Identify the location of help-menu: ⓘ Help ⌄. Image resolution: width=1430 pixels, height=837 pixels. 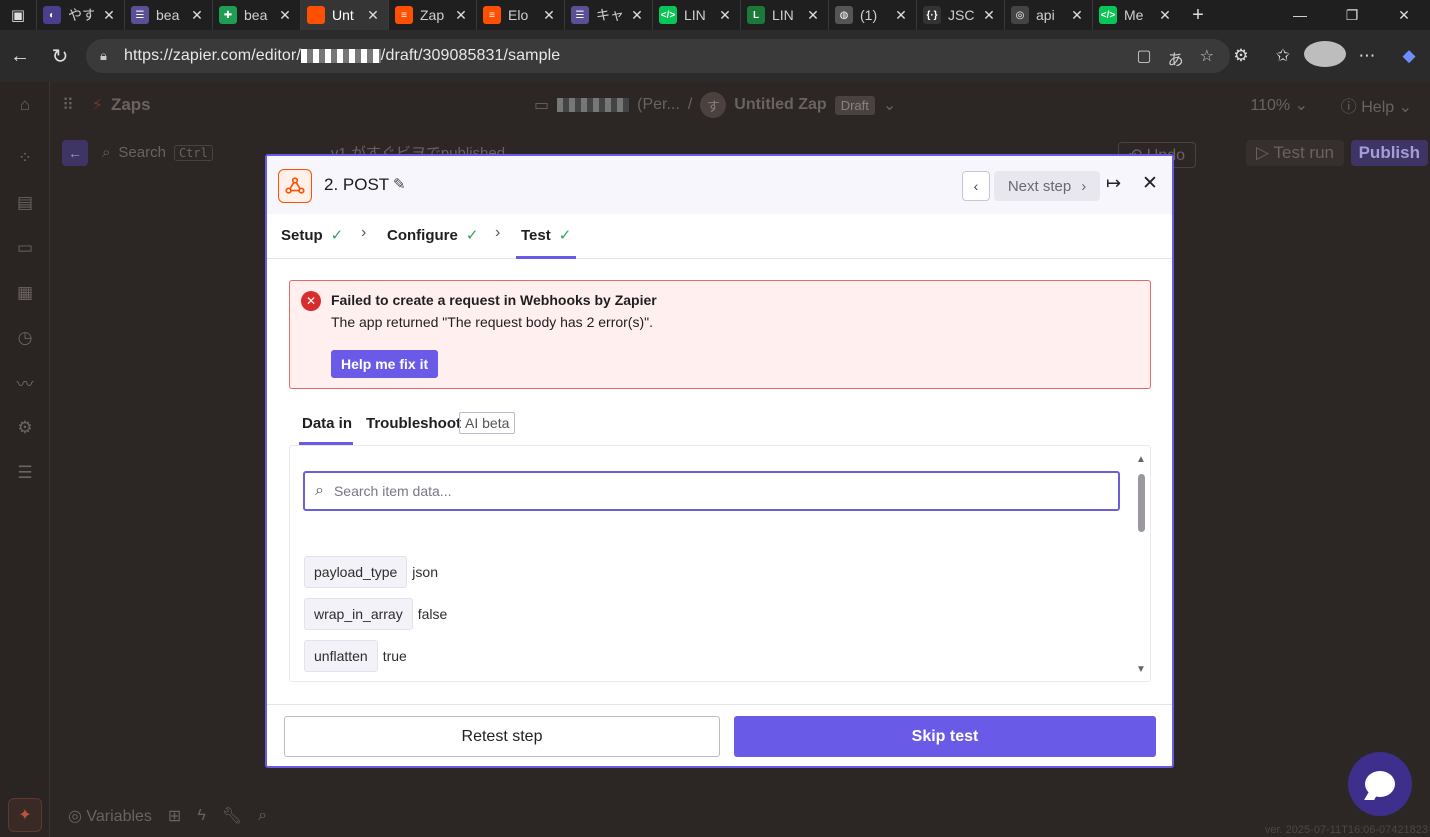
(1376, 105).